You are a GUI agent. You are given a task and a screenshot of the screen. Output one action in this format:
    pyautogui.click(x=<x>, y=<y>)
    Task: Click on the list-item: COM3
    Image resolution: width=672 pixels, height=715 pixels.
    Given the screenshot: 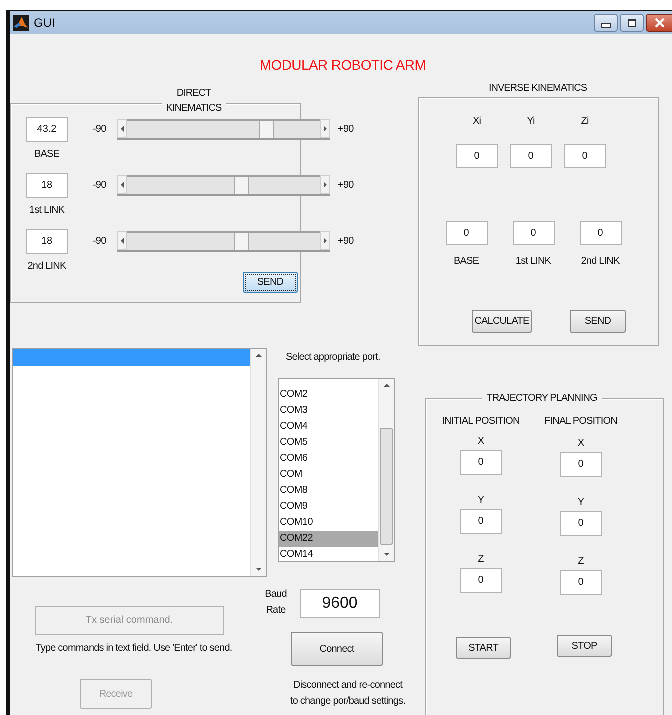 What is the action you would take?
    pyautogui.click(x=328, y=411)
    